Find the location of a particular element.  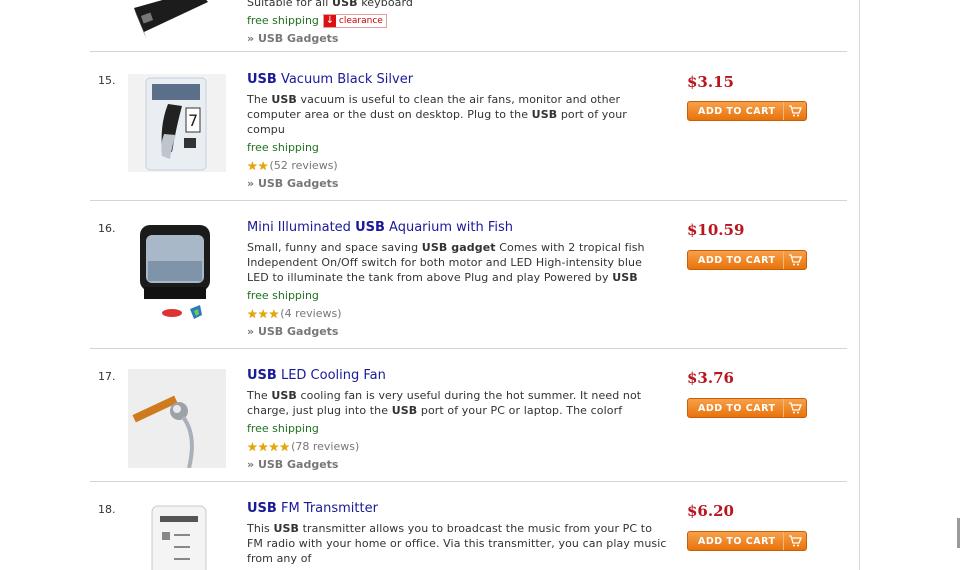

star-rating-icon: ★ ★ ★ is located at coordinates (263, 314).